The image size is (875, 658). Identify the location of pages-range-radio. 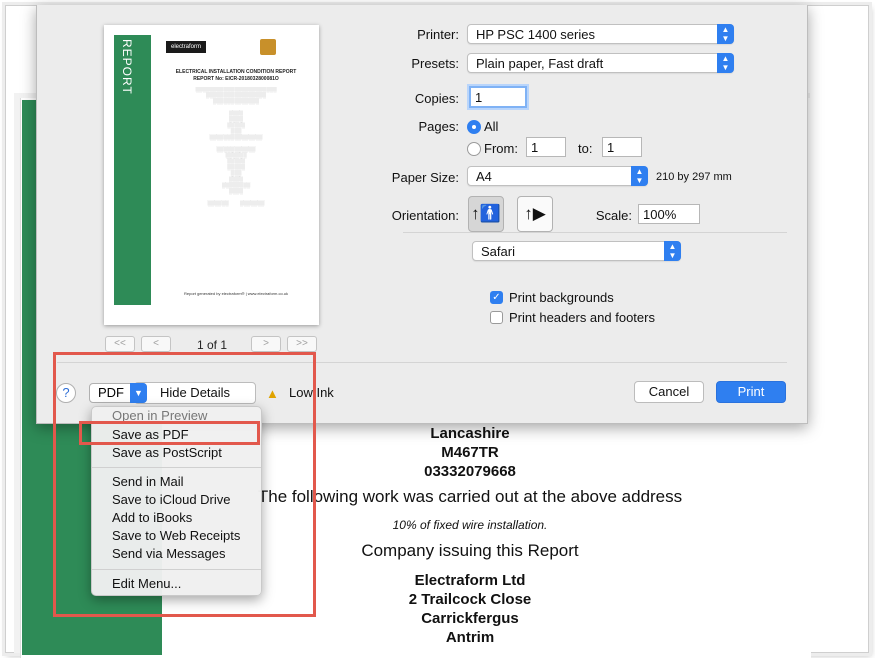
(474, 149).